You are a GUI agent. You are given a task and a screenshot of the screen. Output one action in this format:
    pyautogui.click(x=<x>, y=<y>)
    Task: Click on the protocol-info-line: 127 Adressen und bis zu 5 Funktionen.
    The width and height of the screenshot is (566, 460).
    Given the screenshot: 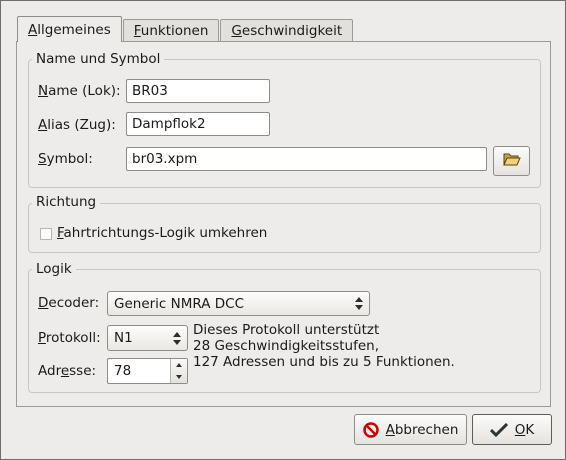 What is the action you would take?
    pyautogui.click(x=324, y=362)
    